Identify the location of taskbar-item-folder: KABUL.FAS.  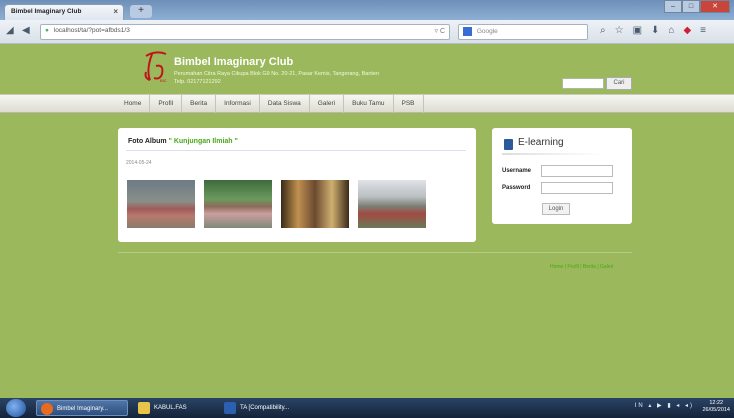
(174, 408).